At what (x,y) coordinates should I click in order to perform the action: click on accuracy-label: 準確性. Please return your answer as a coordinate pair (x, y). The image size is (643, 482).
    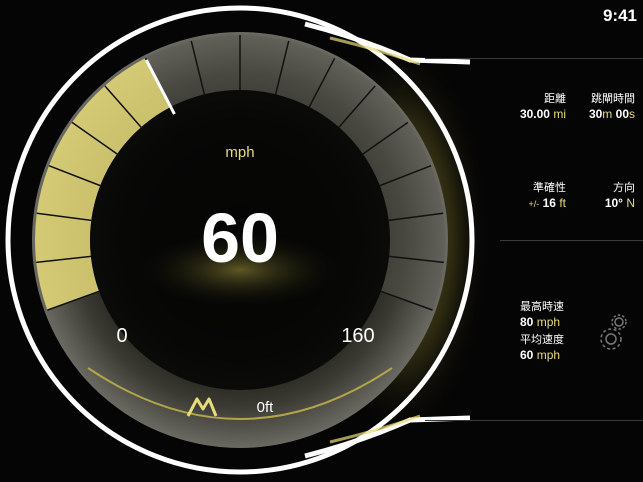
    Looking at the image, I should click on (549, 188).